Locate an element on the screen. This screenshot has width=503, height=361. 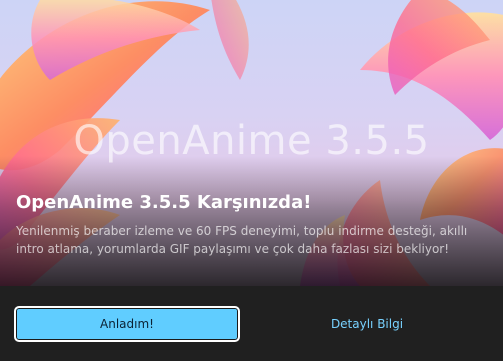
dialog-title: OpenAnime 3.5.5 Karşınızda! is located at coordinates (164, 202).